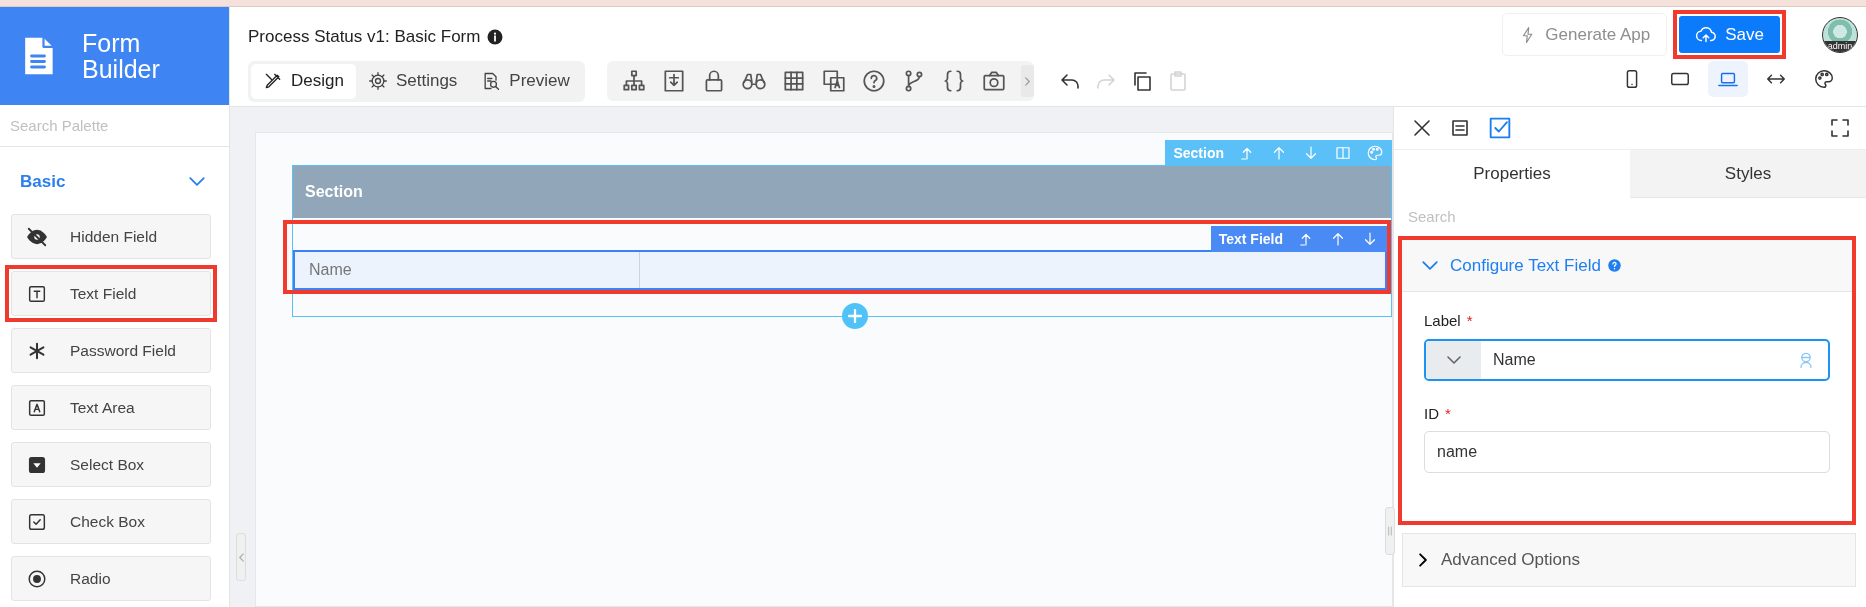 This screenshot has width=1866, height=607. Describe the element at coordinates (377, 81) in the screenshot. I see `settings-icon` at that location.